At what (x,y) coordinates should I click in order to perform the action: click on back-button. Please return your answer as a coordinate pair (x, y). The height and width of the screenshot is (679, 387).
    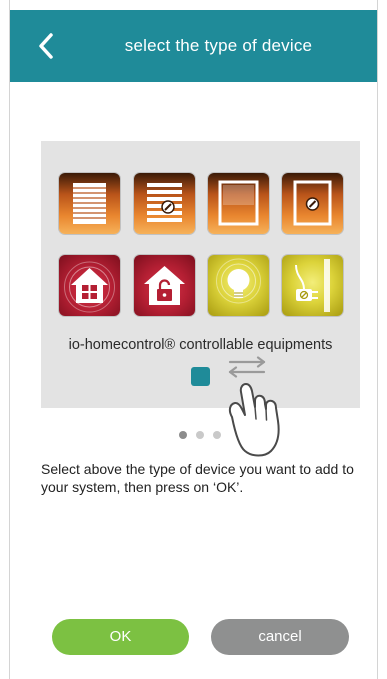
    Looking at the image, I should click on (47, 46).